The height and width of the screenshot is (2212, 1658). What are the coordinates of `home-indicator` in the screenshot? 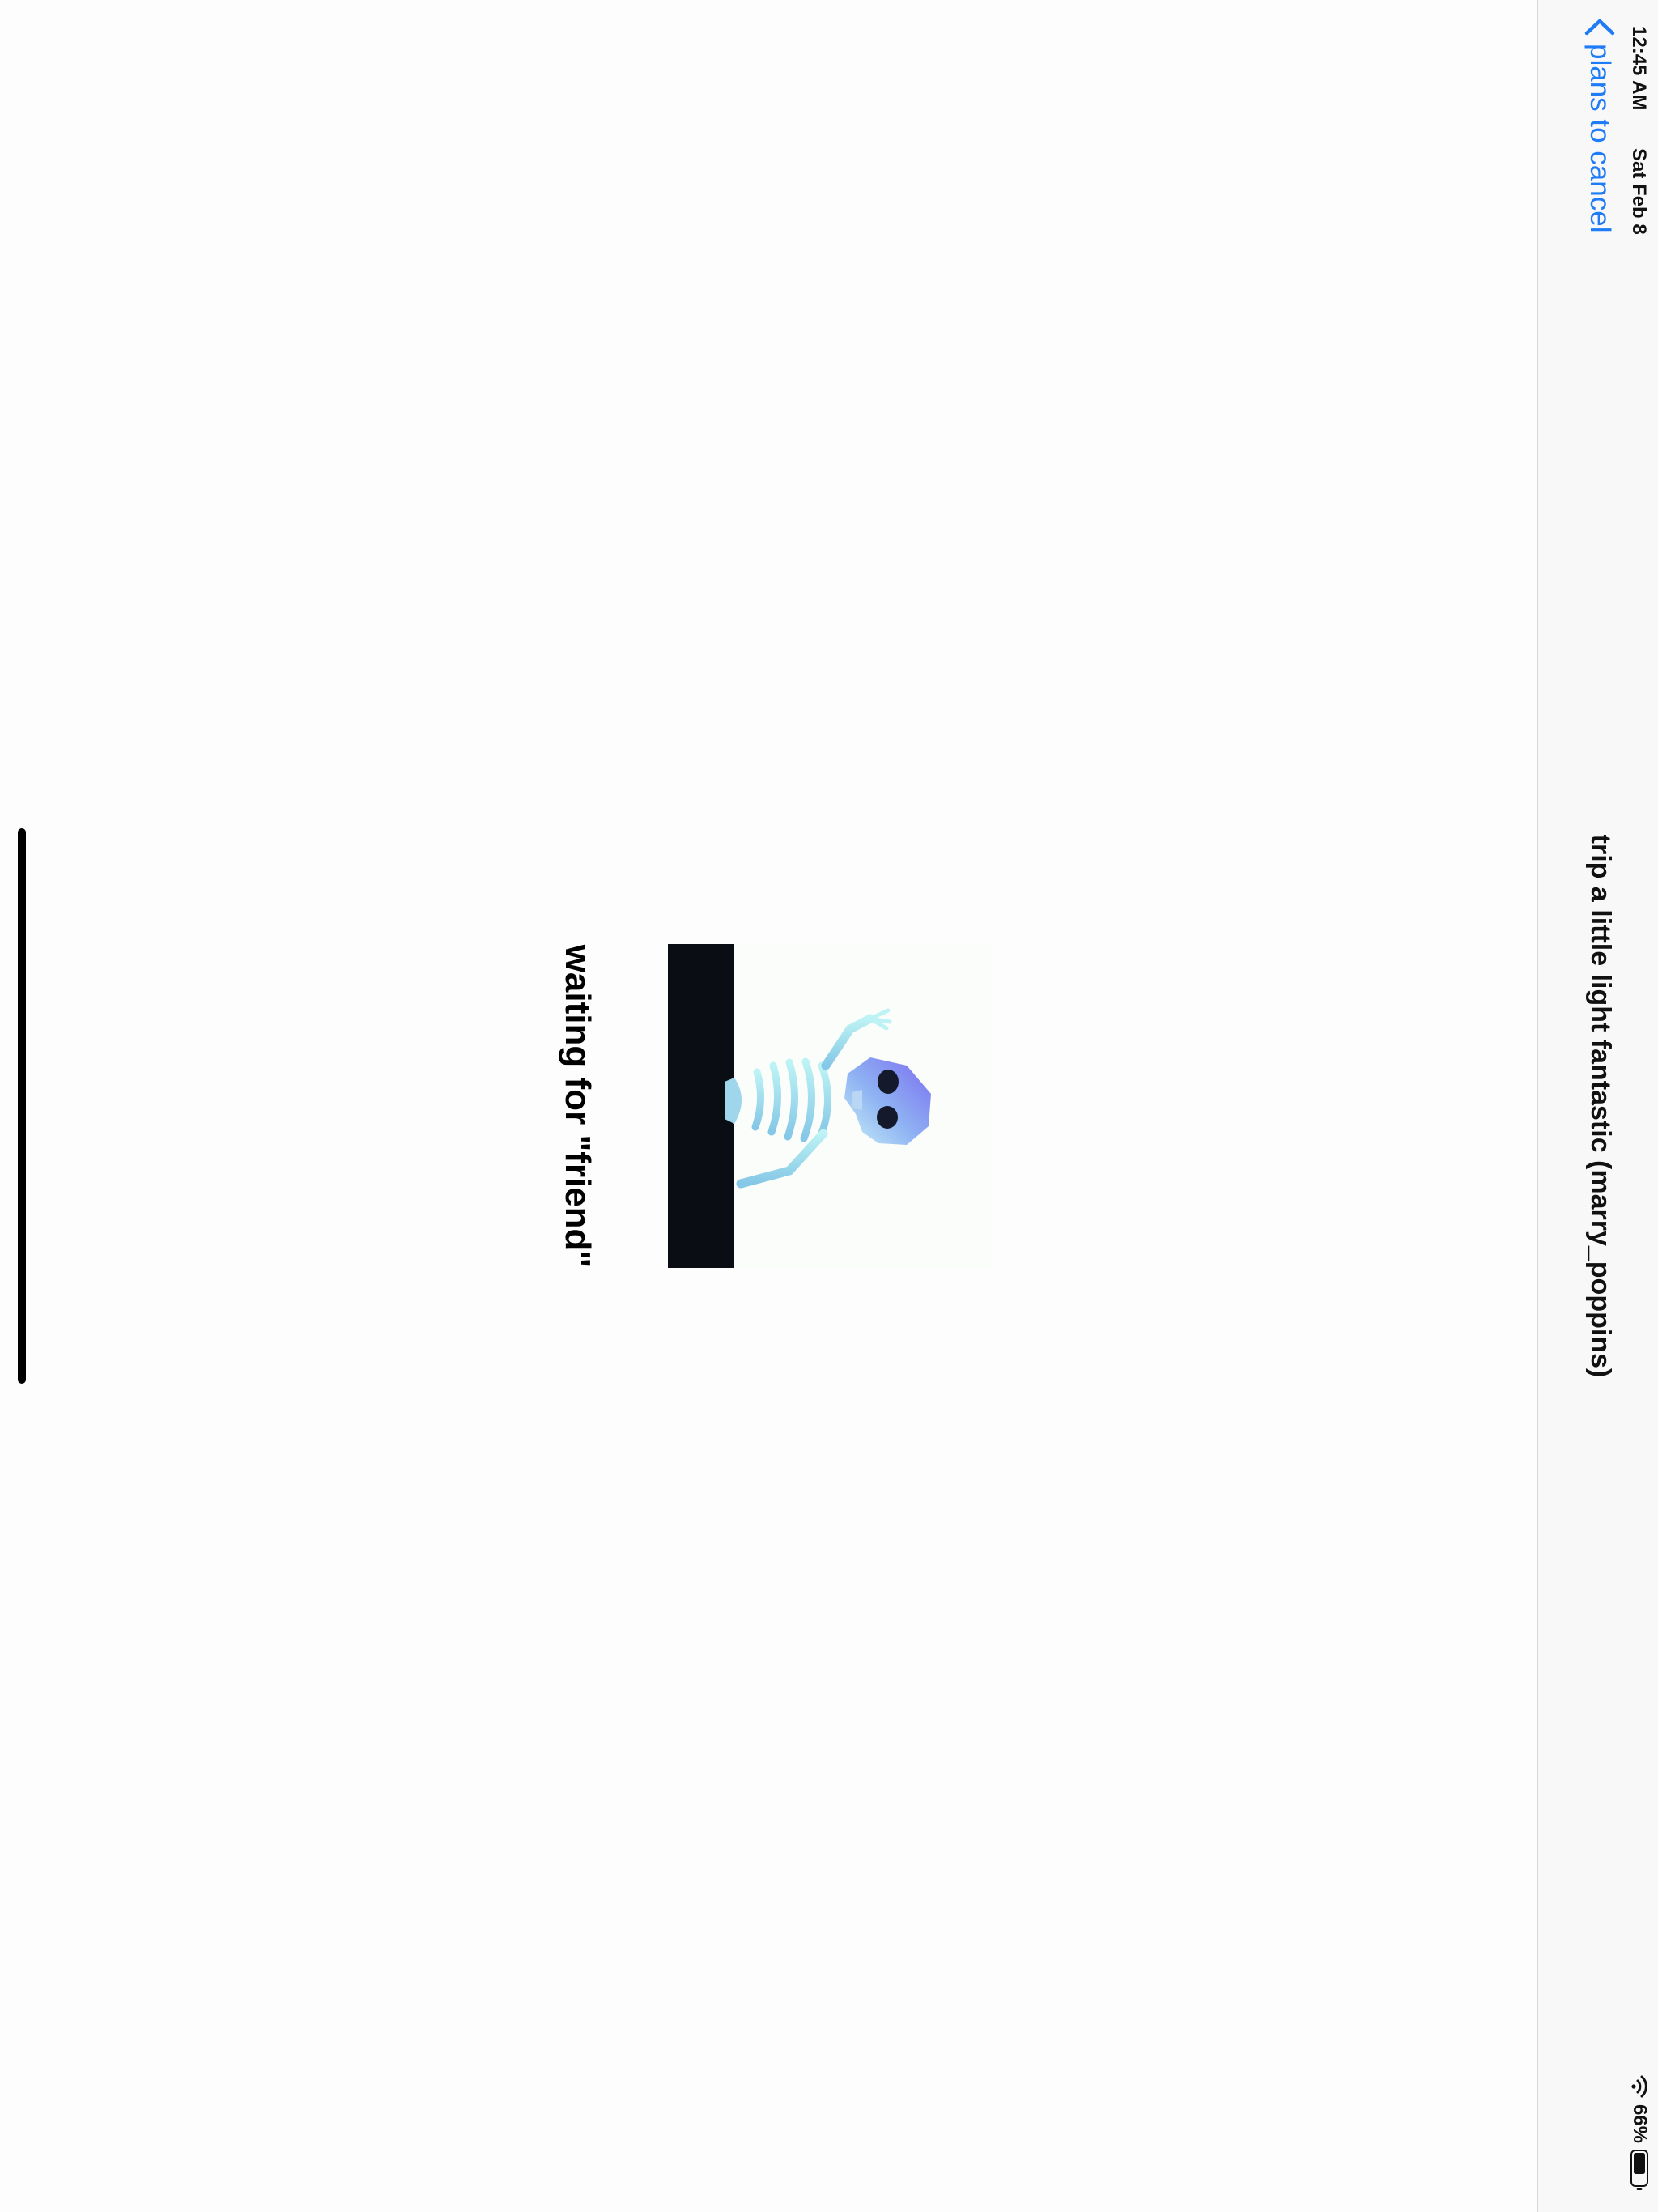 It's located at (22, 1106).